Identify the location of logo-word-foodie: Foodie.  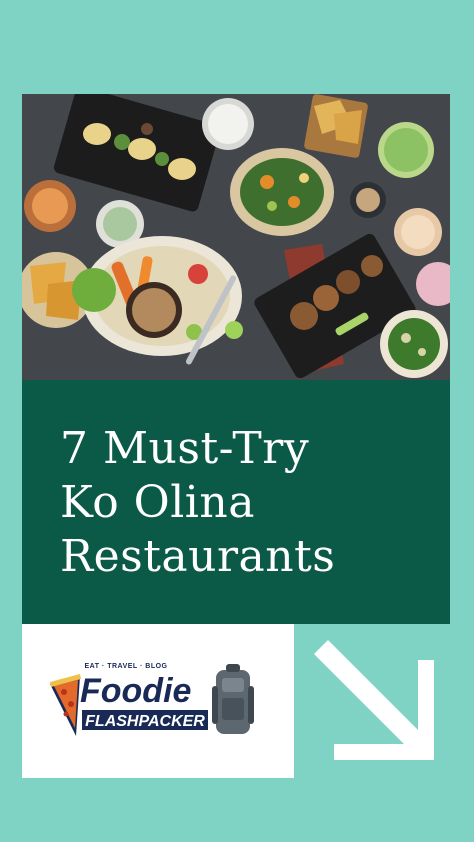
(135, 691).